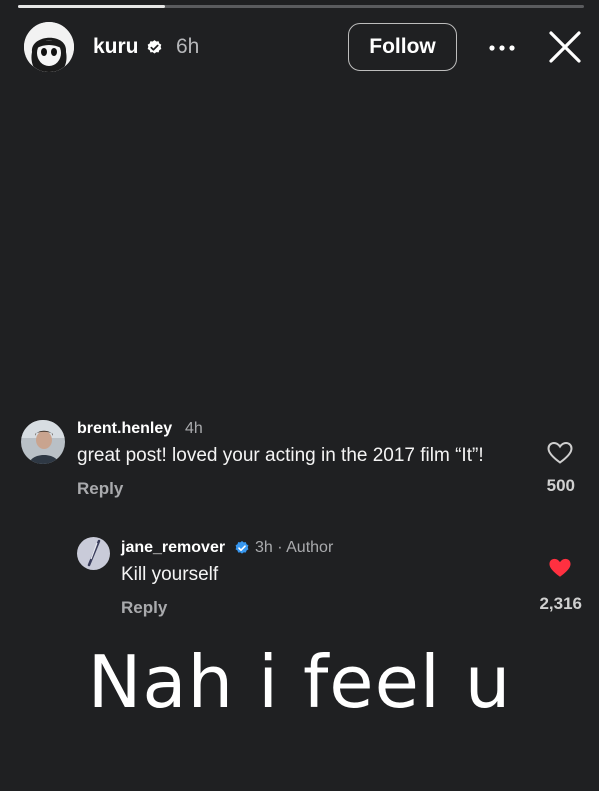  I want to click on more-options-icon, so click(502, 48).